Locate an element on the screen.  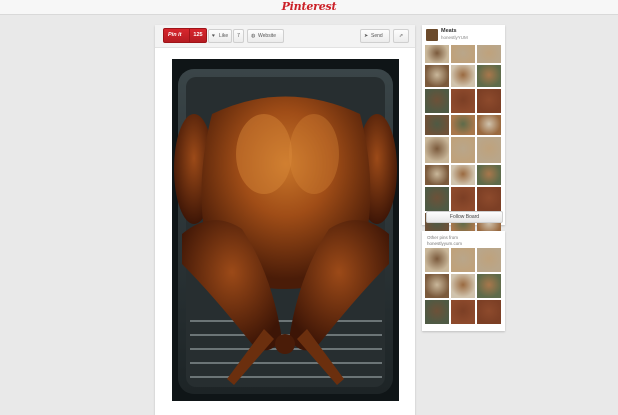
pin-it-label: Pin it is located at coordinates (175, 35).